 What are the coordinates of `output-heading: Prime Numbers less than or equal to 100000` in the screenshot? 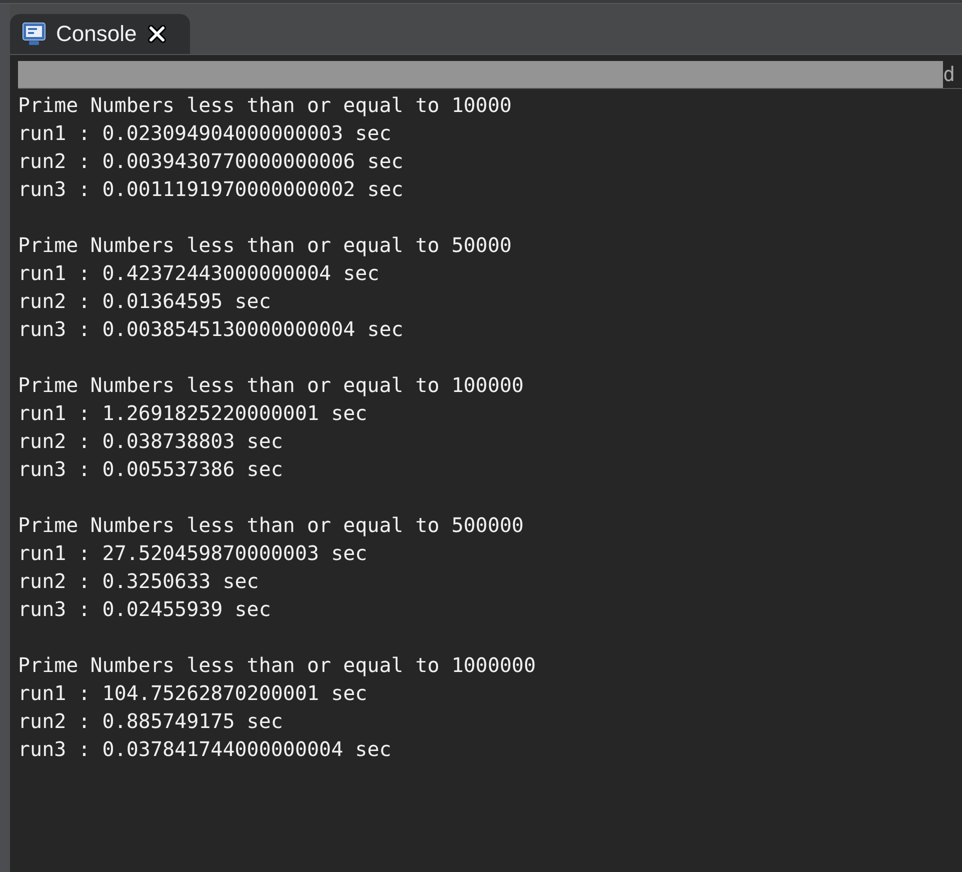 It's located at (271, 385).